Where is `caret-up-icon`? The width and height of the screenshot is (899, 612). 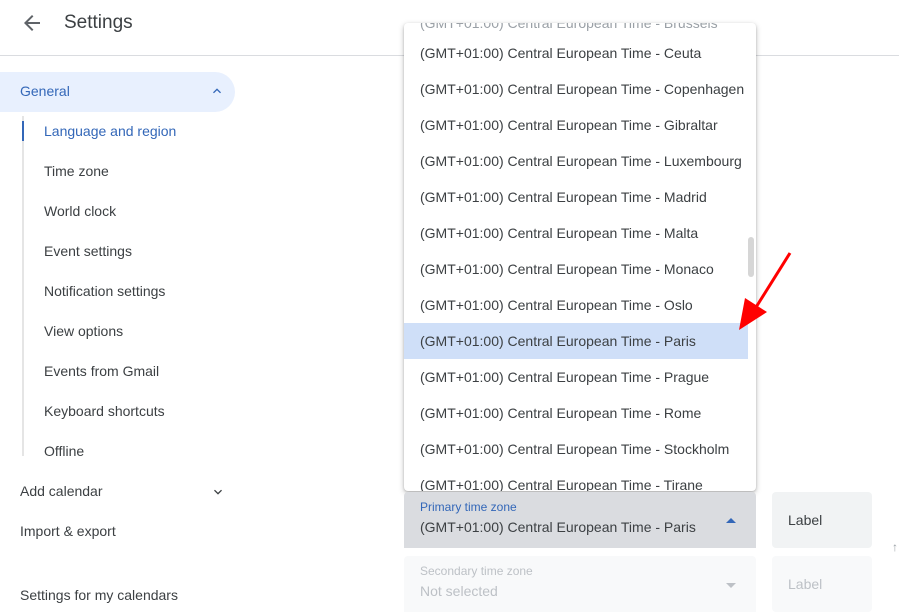
caret-up-icon is located at coordinates (731, 520).